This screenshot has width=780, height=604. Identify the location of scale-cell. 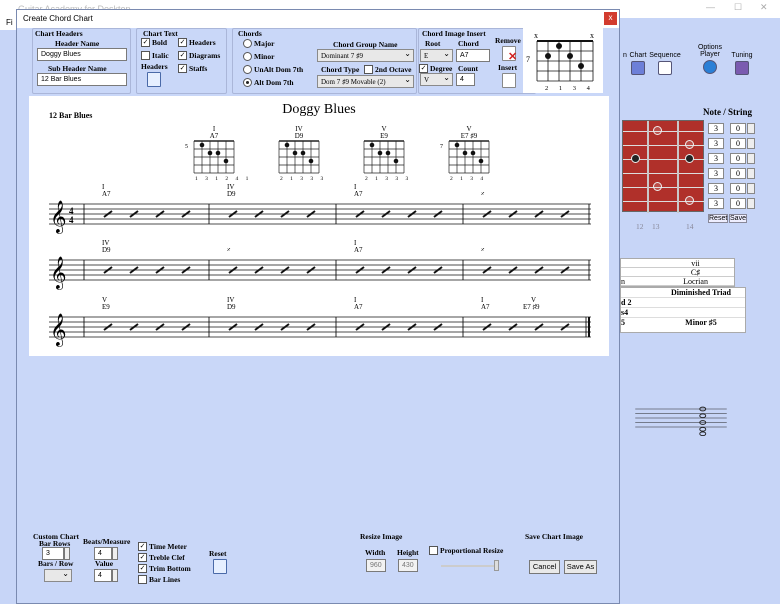
(639, 272).